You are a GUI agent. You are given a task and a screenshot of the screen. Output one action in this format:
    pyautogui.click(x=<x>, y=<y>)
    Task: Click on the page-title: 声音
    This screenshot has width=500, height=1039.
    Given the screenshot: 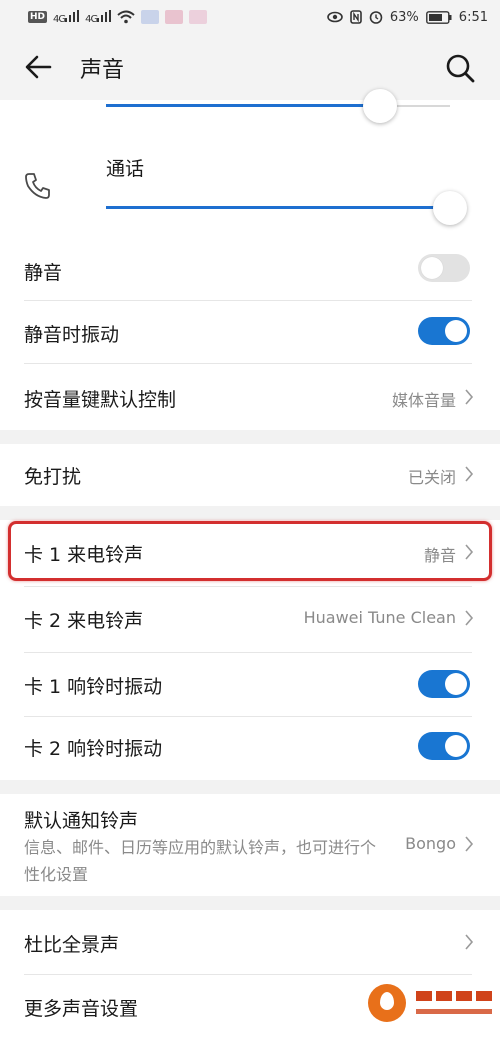 What is the action you would take?
    pyautogui.click(x=102, y=70)
    